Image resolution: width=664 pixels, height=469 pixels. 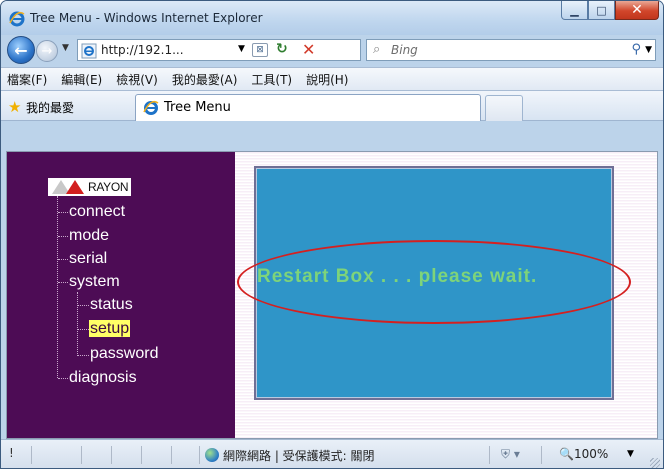 I want to click on tree-item-diagnosis: diagnosis, so click(x=103, y=378).